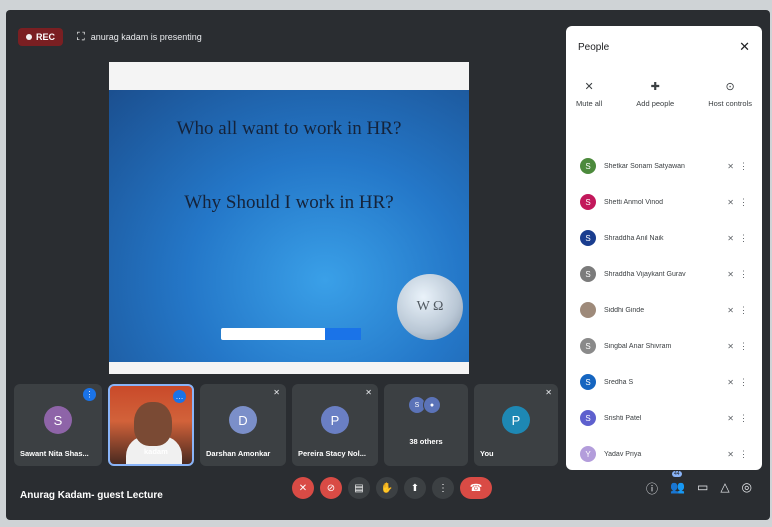 Image resolution: width=772 pixels, height=527 pixels. What do you see at coordinates (655, 94) in the screenshot?
I see `add-people-button: ✚ Add people` at bounding box center [655, 94].